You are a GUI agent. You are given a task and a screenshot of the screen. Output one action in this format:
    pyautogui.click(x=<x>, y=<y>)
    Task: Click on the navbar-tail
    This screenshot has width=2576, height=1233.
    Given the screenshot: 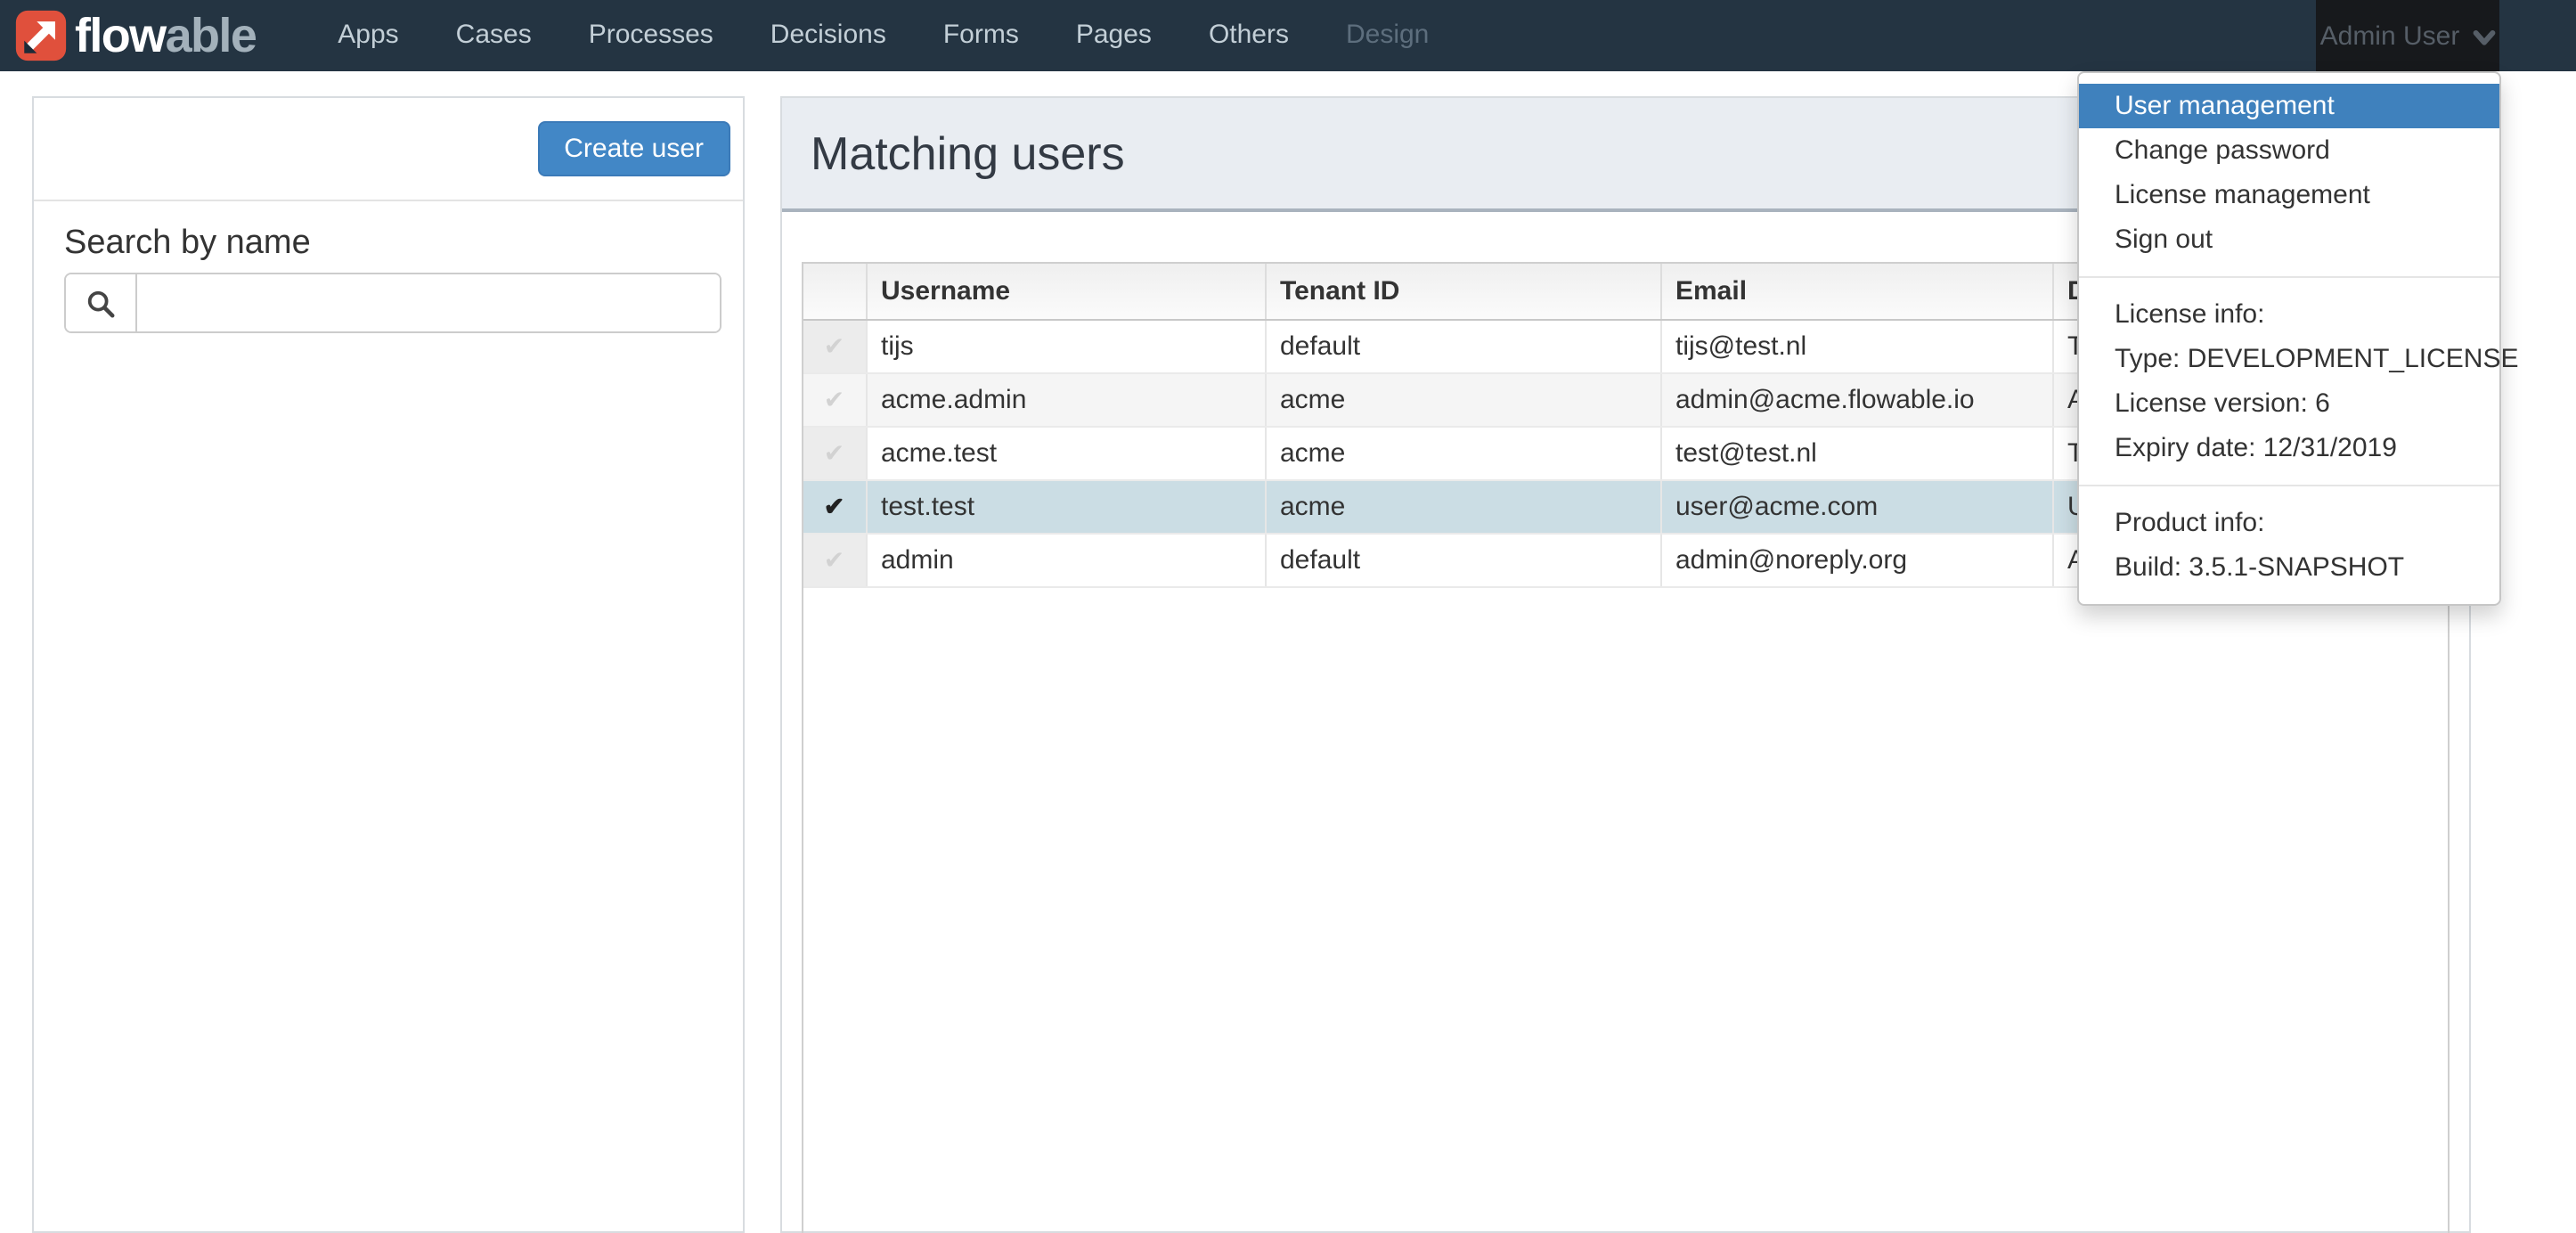 What is the action you would take?
    pyautogui.click(x=2537, y=35)
    